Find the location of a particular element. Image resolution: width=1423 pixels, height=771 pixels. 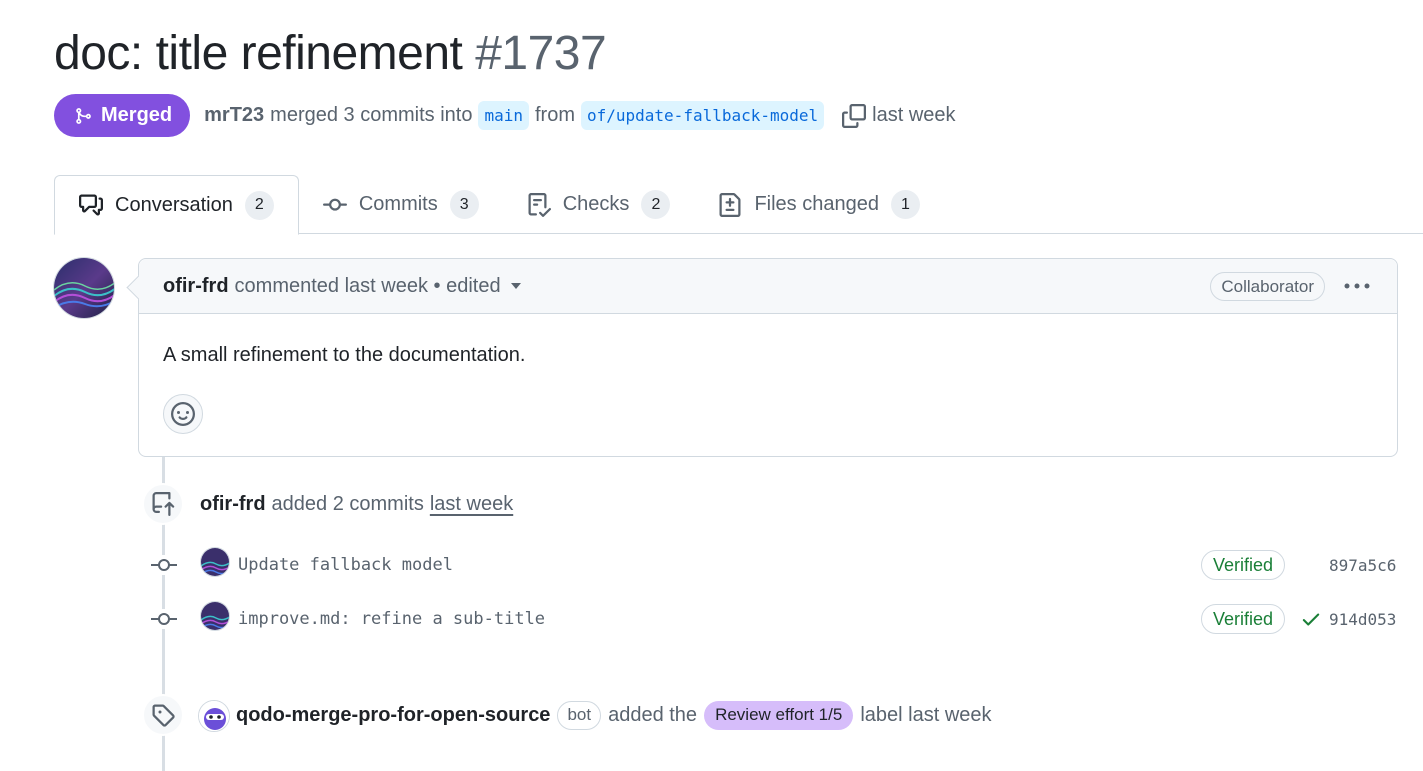

copy-icon is located at coordinates (854, 115).